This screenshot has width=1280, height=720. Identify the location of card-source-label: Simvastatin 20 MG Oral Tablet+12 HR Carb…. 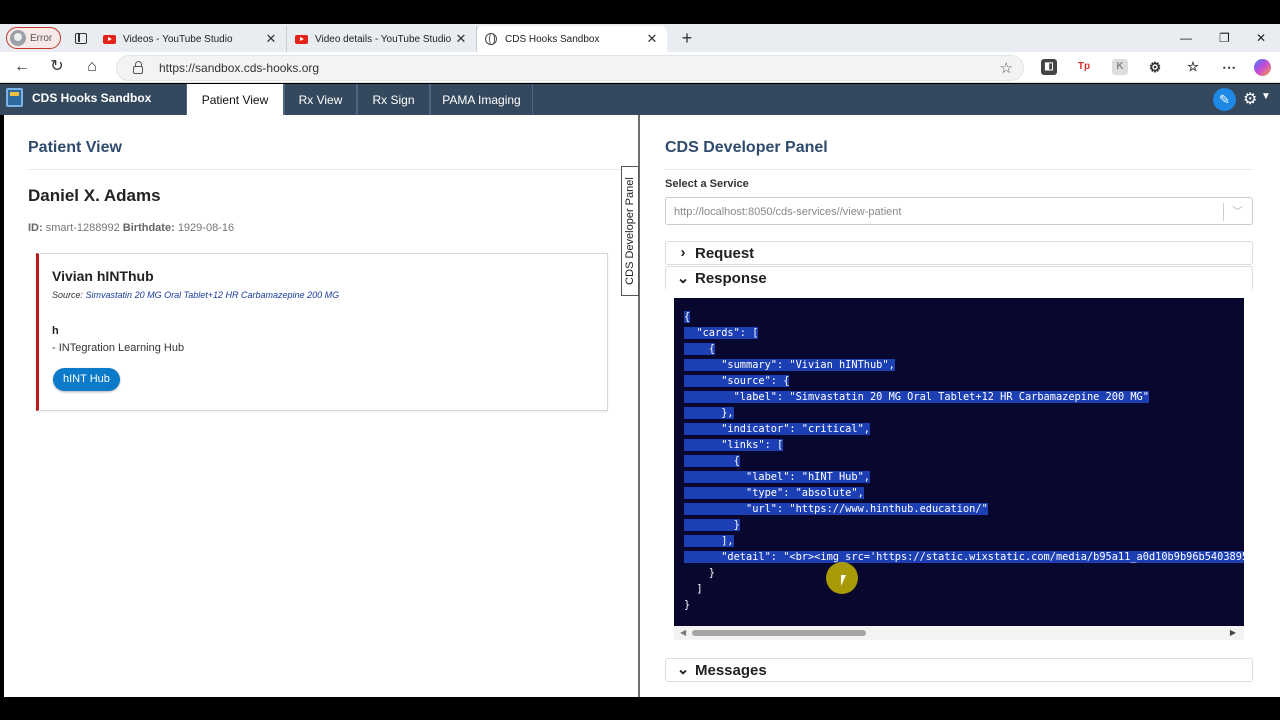
(213, 295).